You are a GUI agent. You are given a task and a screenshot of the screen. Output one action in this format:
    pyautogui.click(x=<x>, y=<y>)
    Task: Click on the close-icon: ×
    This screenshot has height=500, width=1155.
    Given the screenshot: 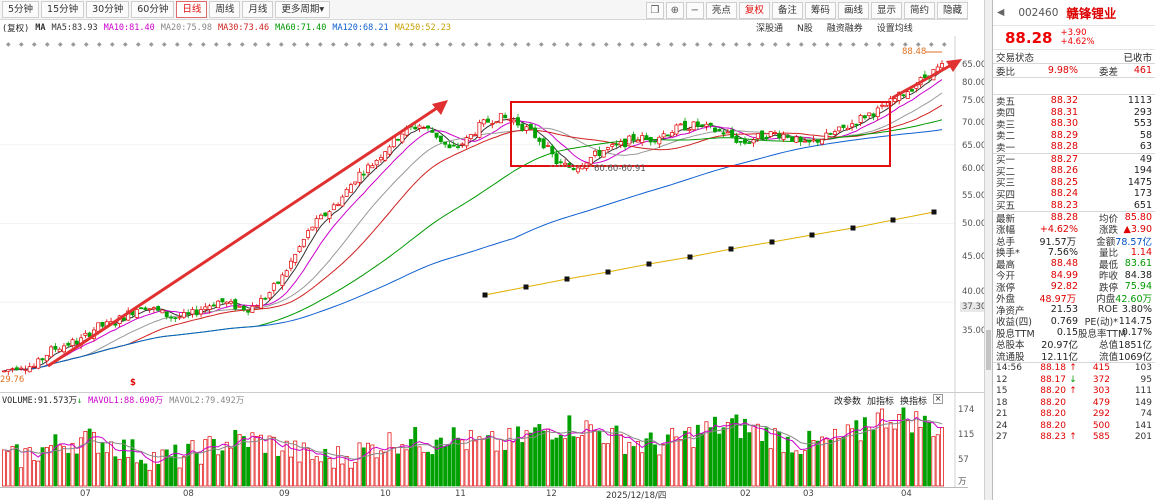 What is the action you would take?
    pyautogui.click(x=938, y=399)
    